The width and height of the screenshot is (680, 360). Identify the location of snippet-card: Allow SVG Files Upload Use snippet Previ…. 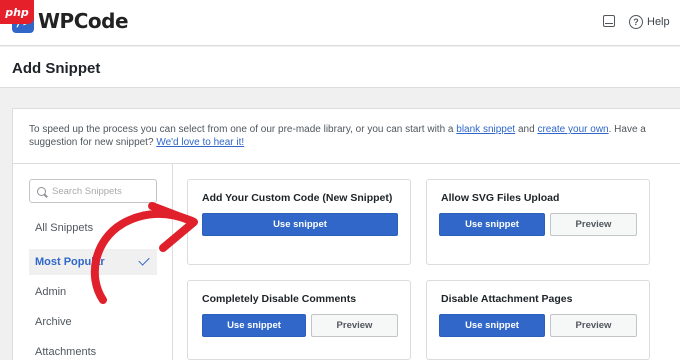
(538, 222).